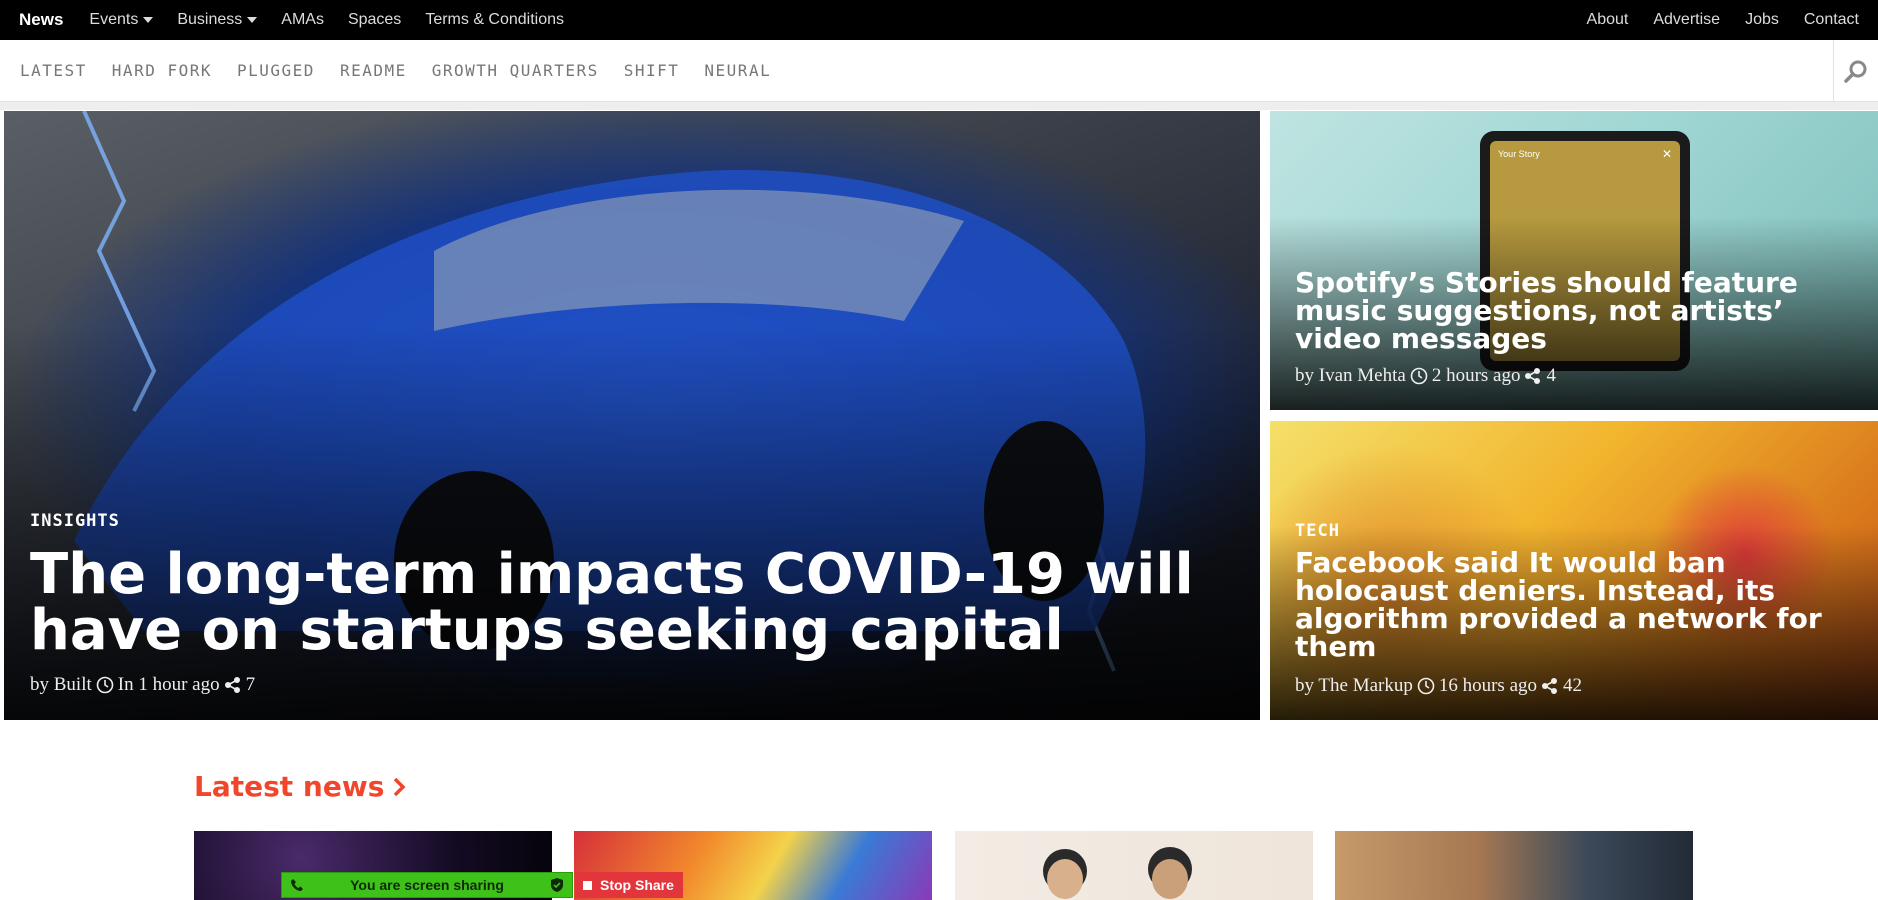 The image size is (1878, 900). I want to click on shield-icon, so click(557, 885).